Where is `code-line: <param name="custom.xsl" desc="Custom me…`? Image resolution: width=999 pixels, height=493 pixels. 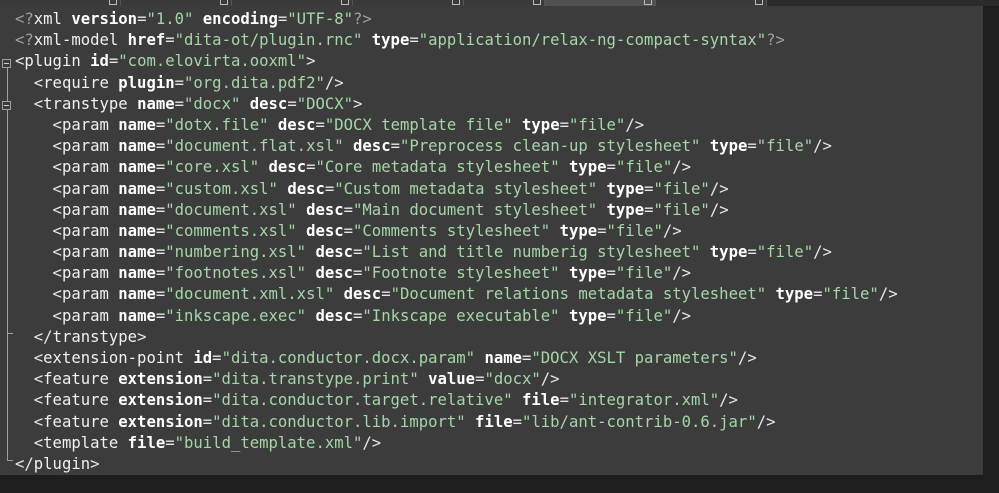
code-line: <param name="custom.xsl" desc="Custom me… is located at coordinates (456, 189).